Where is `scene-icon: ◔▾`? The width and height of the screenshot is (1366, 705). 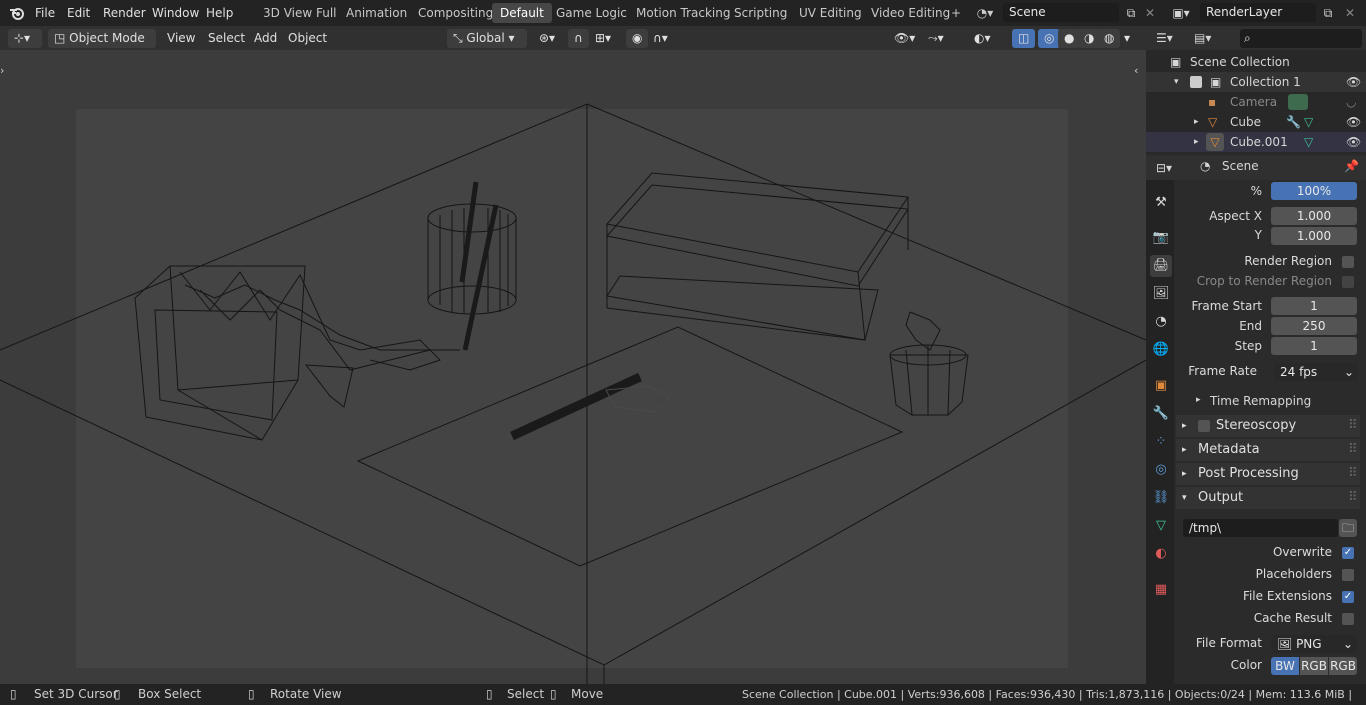 scene-icon: ◔▾ is located at coordinates (985, 13).